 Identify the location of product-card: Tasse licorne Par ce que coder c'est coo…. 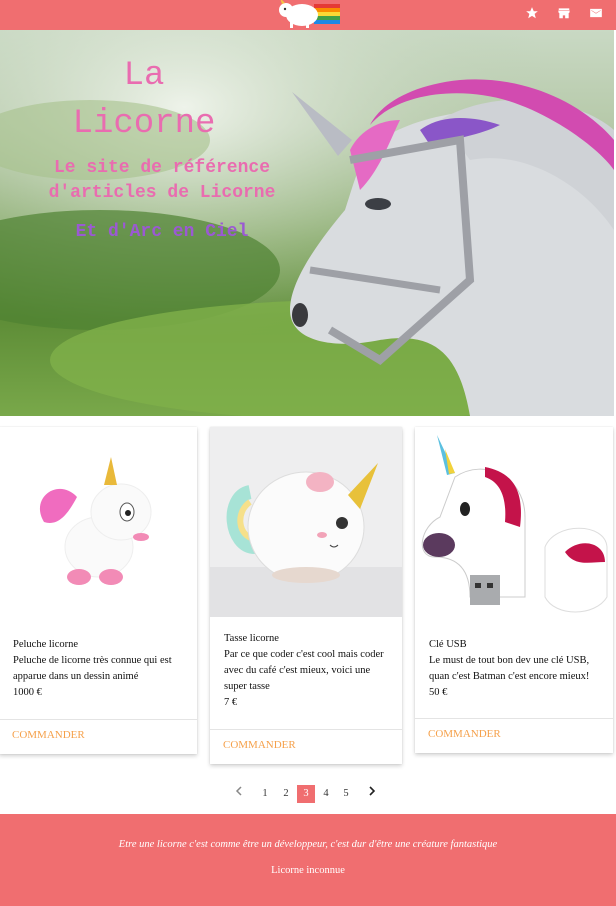
(306, 595).